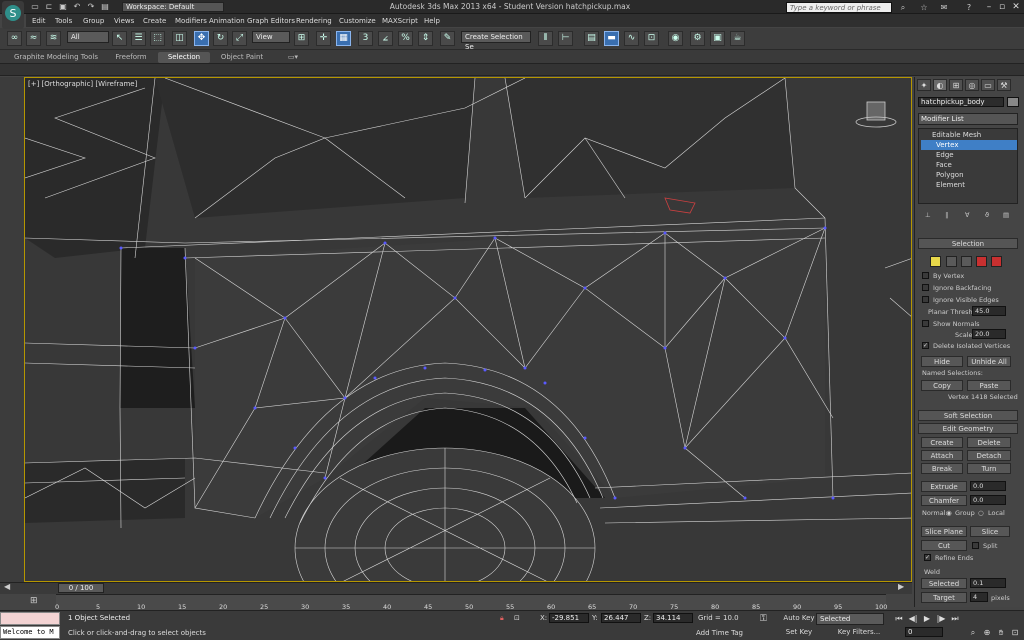 This screenshot has height=640, width=1024. Describe the element at coordinates (951, 261) in the screenshot. I see `edge-mode-icon` at that location.